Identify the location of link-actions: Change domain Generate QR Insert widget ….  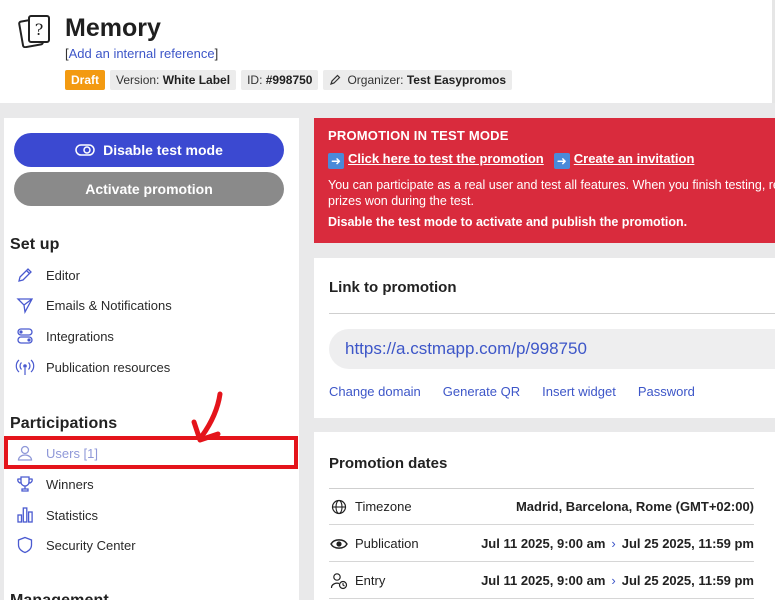
(512, 391).